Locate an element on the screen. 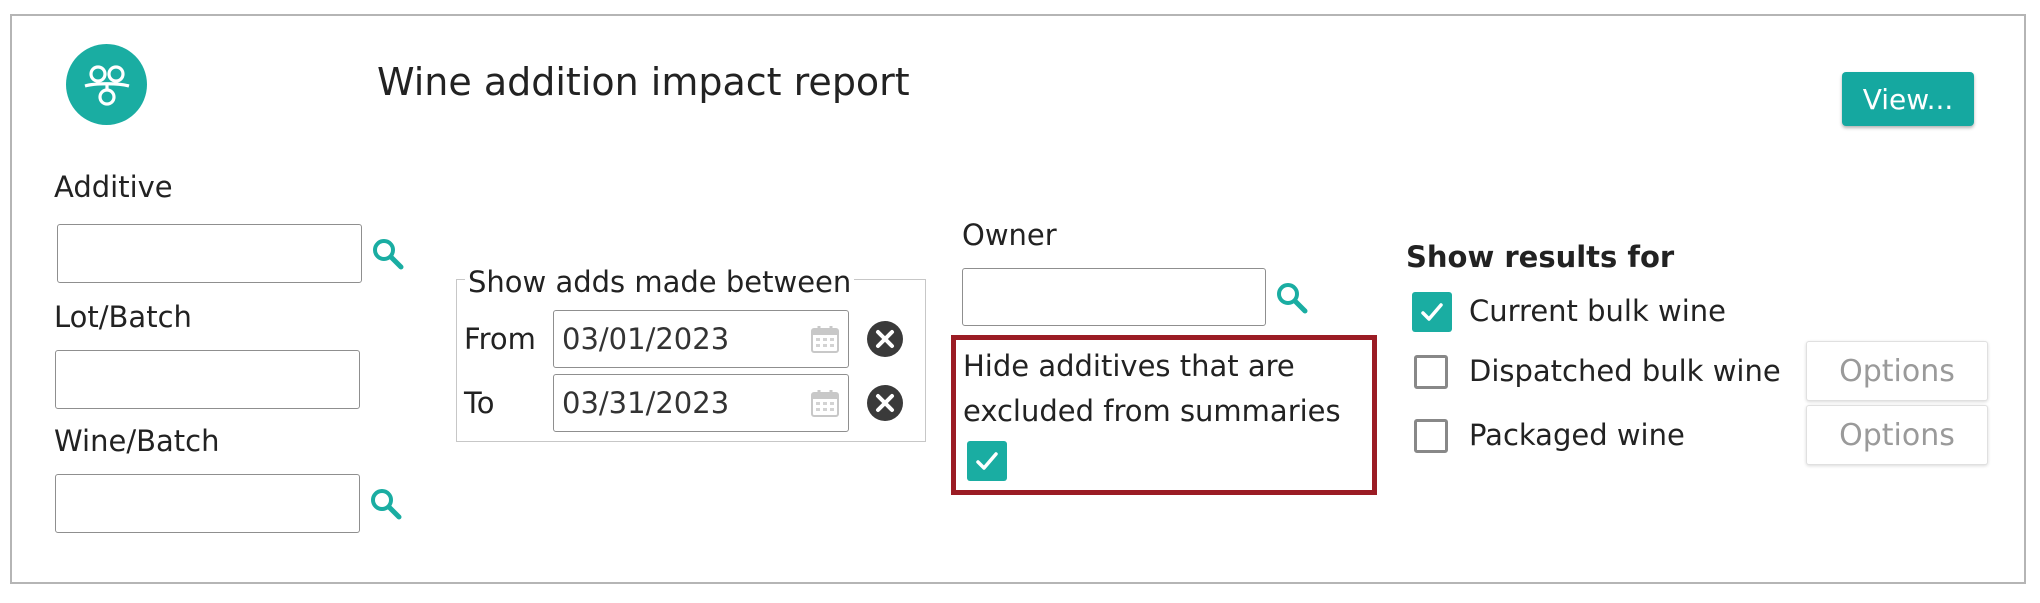 This screenshot has height=603, width=2040. owner-search-icon is located at coordinates (1292, 298).